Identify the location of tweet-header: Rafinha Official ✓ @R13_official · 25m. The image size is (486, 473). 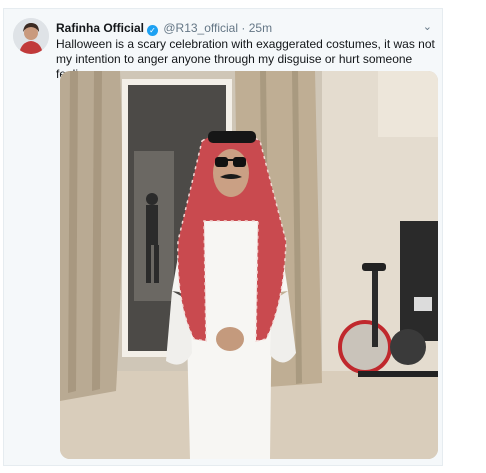
(164, 28).